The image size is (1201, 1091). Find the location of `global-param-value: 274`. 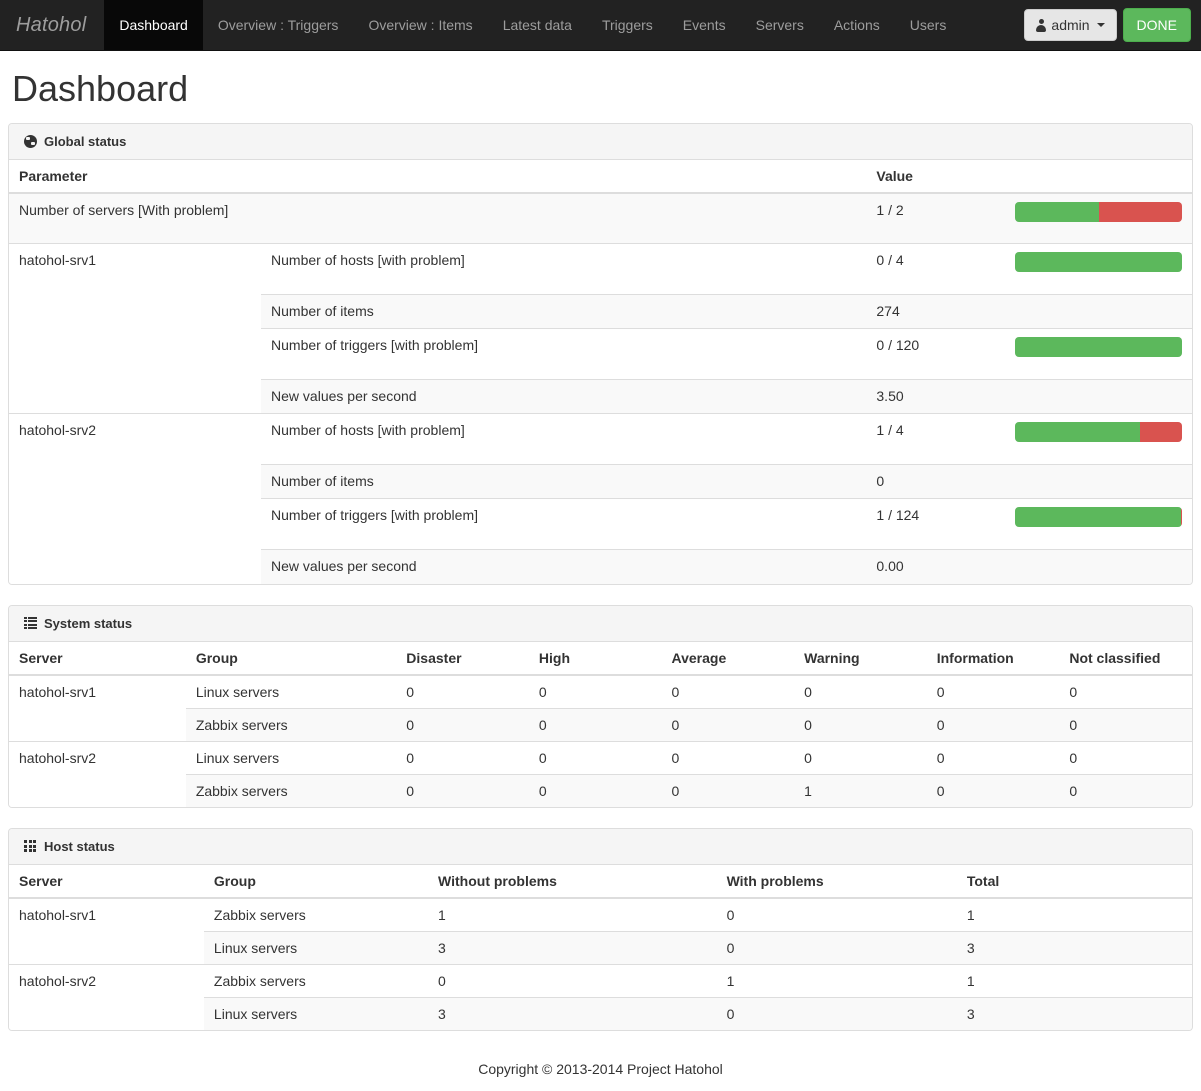

global-param-value: 274 is located at coordinates (936, 311).